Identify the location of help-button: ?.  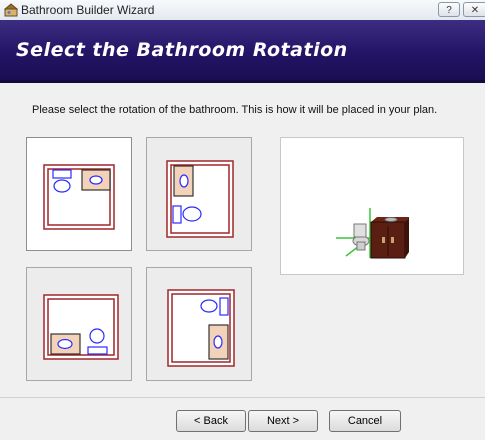
(449, 9).